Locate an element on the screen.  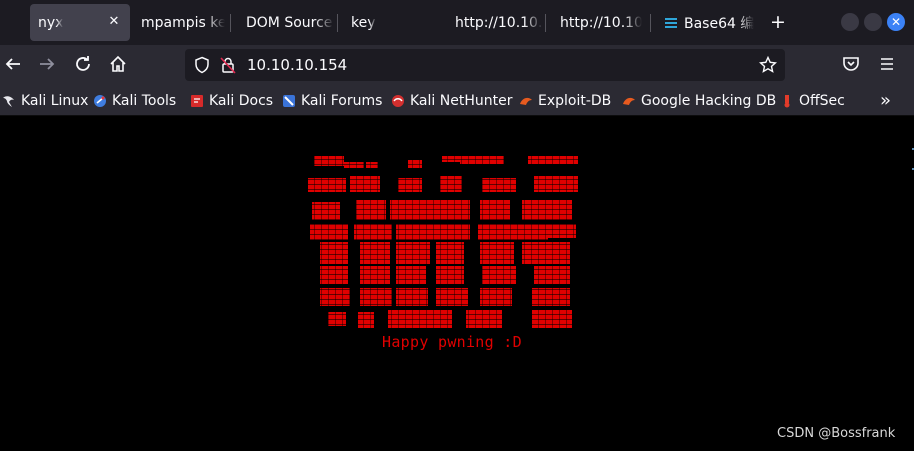
kali-docs-icon is located at coordinates (197, 101).